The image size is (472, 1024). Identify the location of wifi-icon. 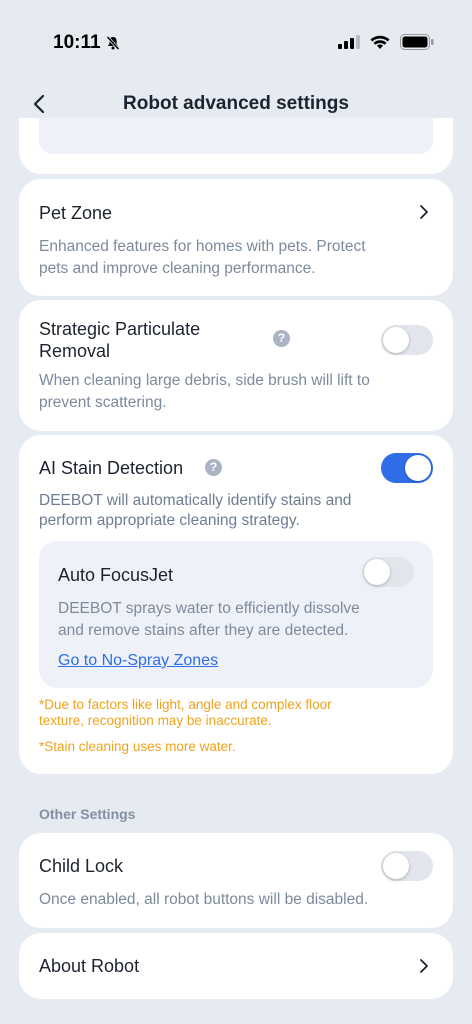
(380, 42).